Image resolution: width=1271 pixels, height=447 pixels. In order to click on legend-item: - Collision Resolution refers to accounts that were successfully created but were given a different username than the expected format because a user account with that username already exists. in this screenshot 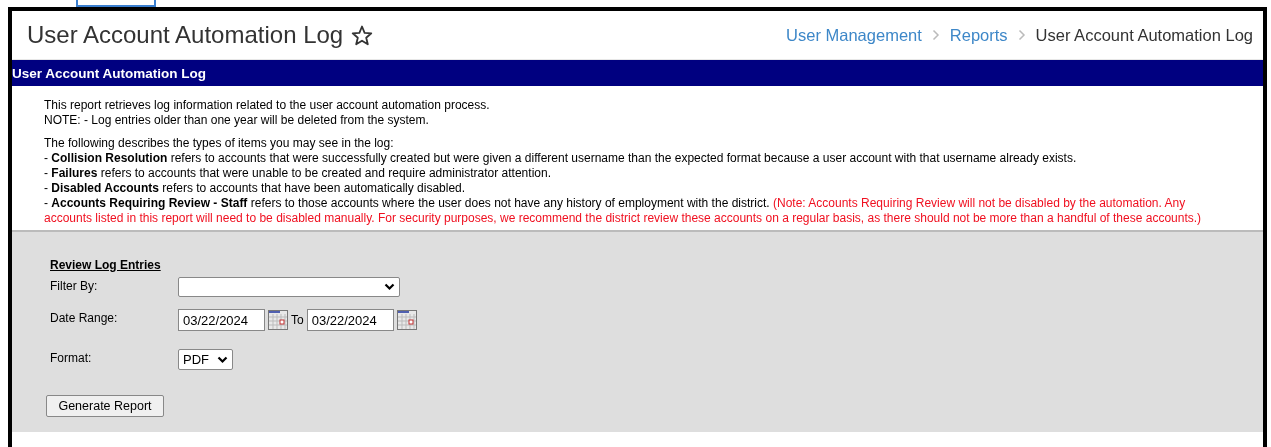, I will do `click(561, 158)`.